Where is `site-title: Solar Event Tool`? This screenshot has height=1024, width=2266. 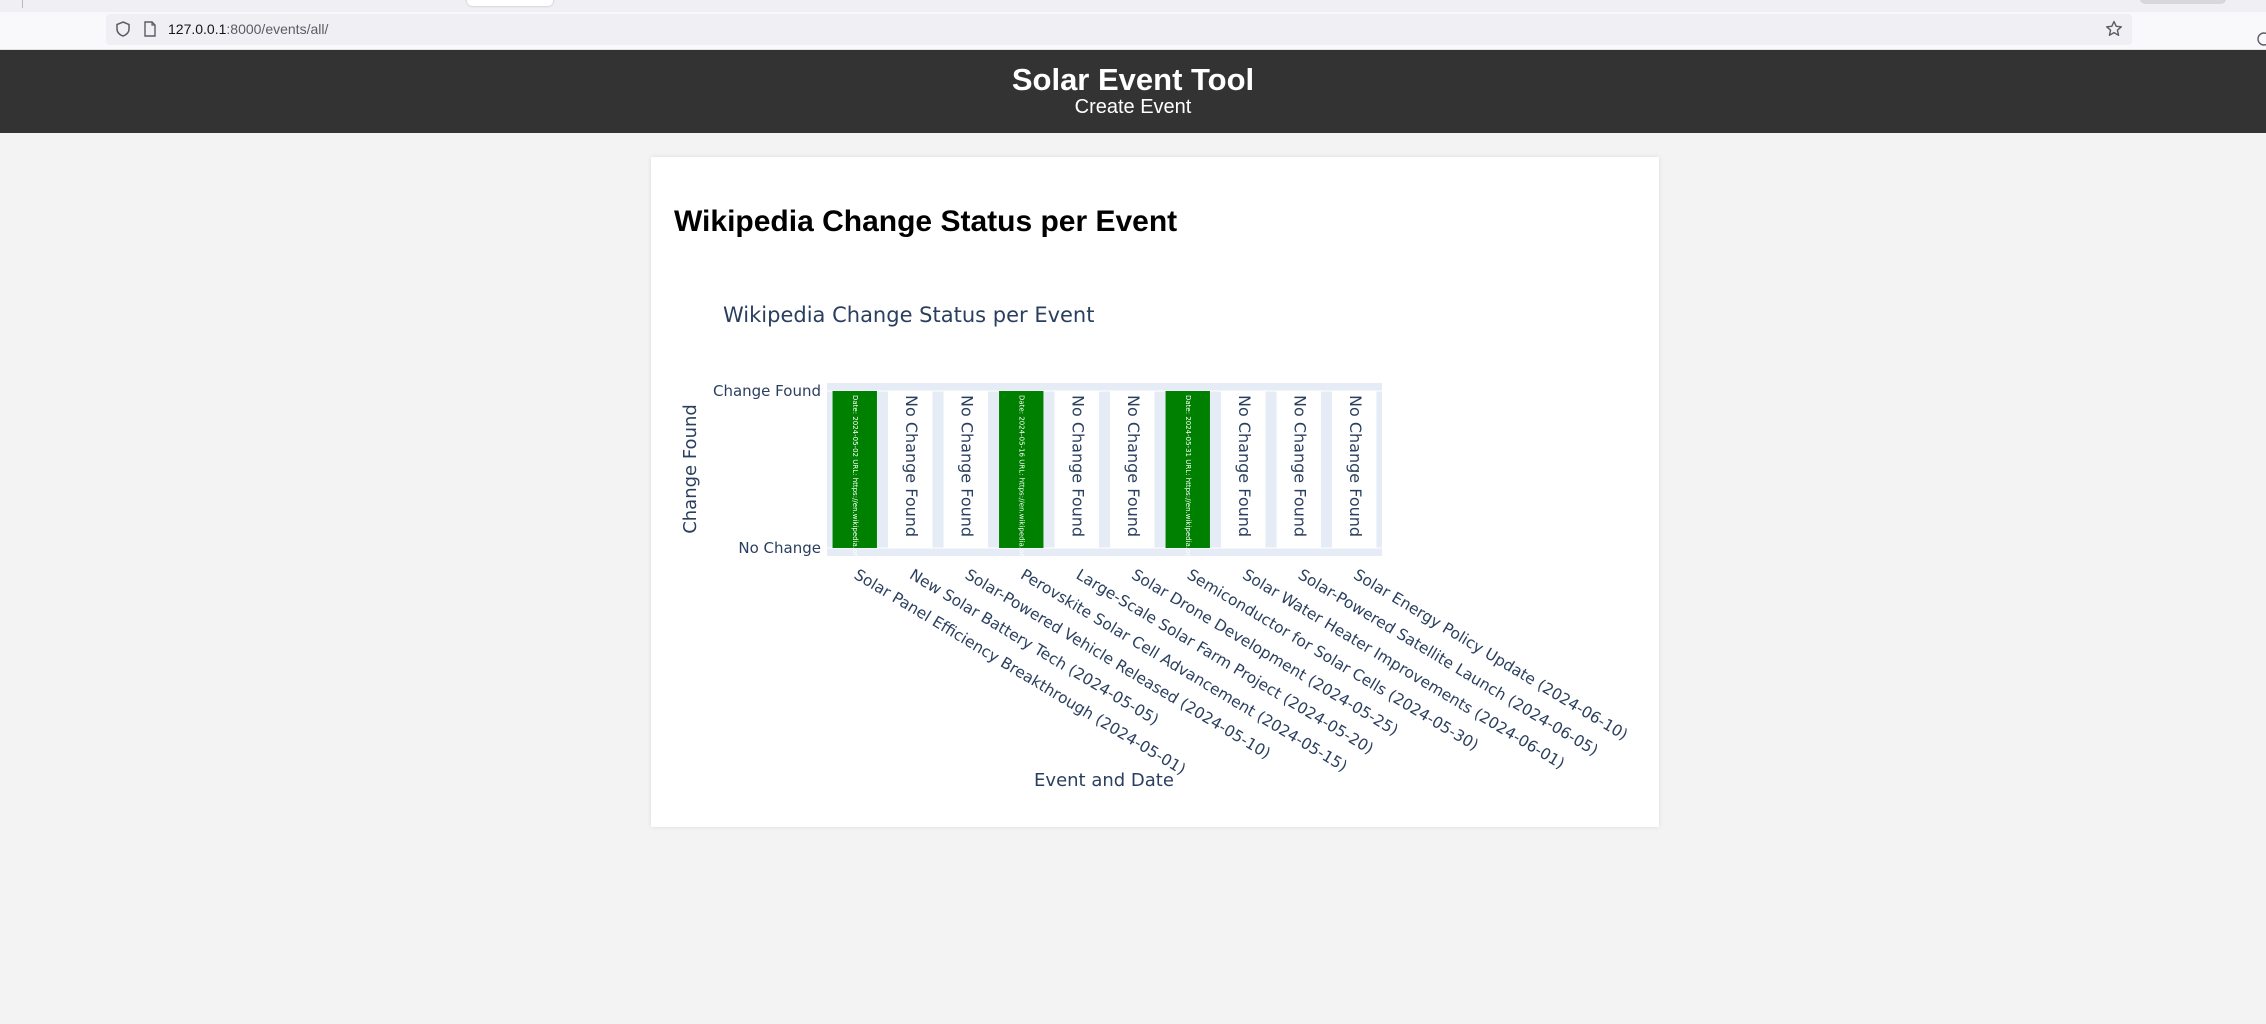 site-title: Solar Event Tool is located at coordinates (1133, 79).